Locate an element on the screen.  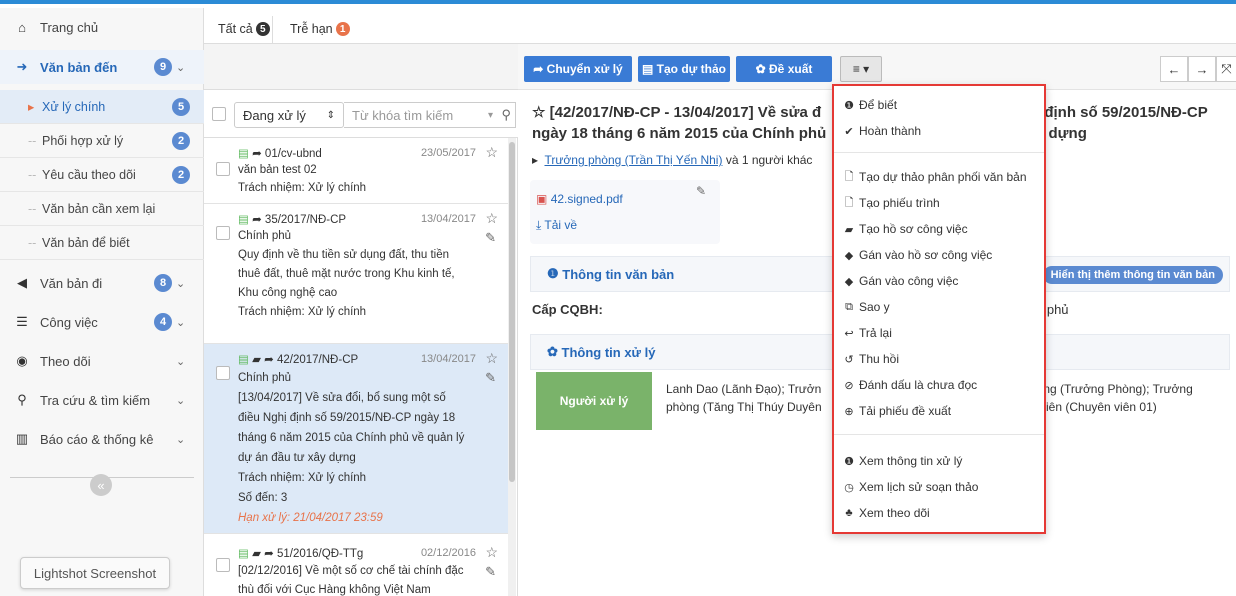
sidebar-item-home: ⌂ Trang chủ is located at coordinates (102, 27).